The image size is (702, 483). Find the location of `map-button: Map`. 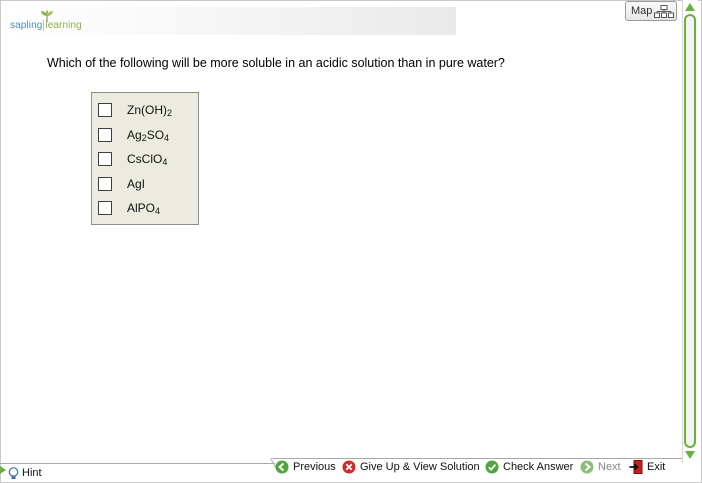

map-button: Map is located at coordinates (651, 11).